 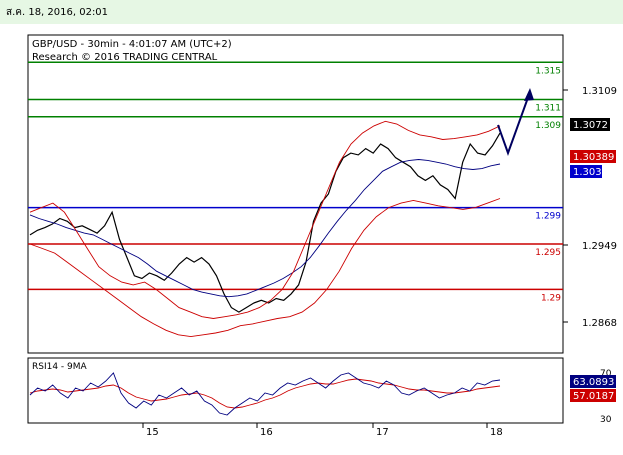 What do you see at coordinates (599, 246) in the screenshot?
I see `y-tick-label: 1.2949` at bounding box center [599, 246].